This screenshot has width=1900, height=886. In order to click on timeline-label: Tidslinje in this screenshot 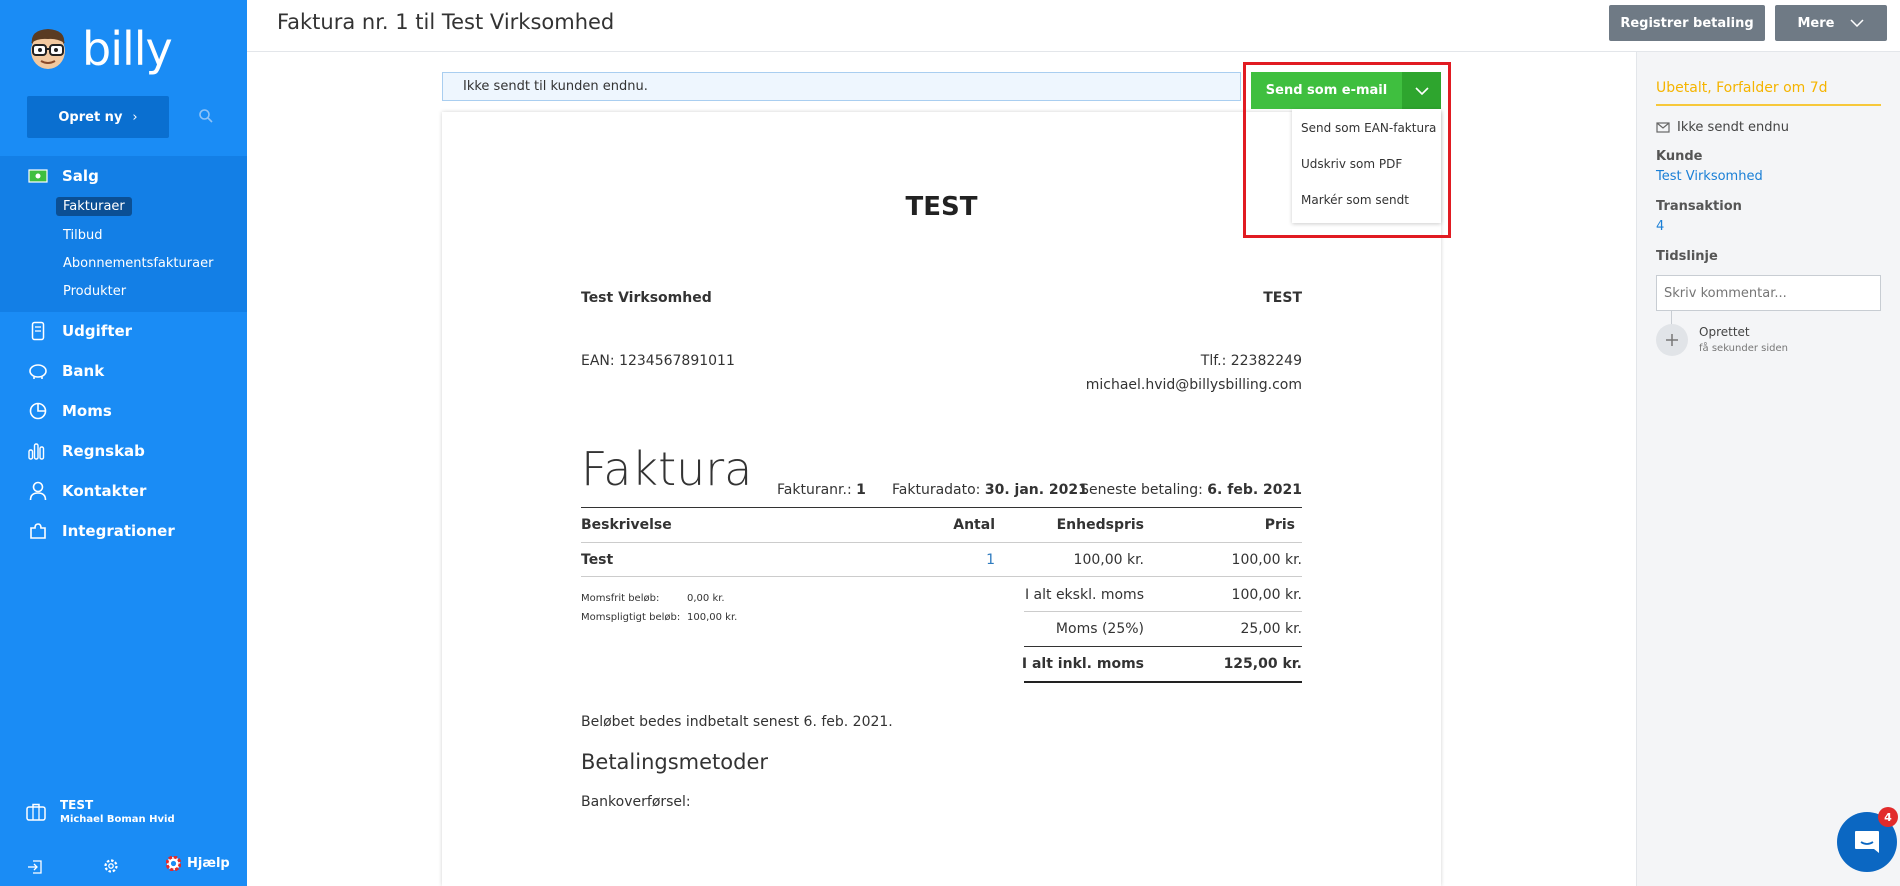, I will do `click(1687, 256)`.